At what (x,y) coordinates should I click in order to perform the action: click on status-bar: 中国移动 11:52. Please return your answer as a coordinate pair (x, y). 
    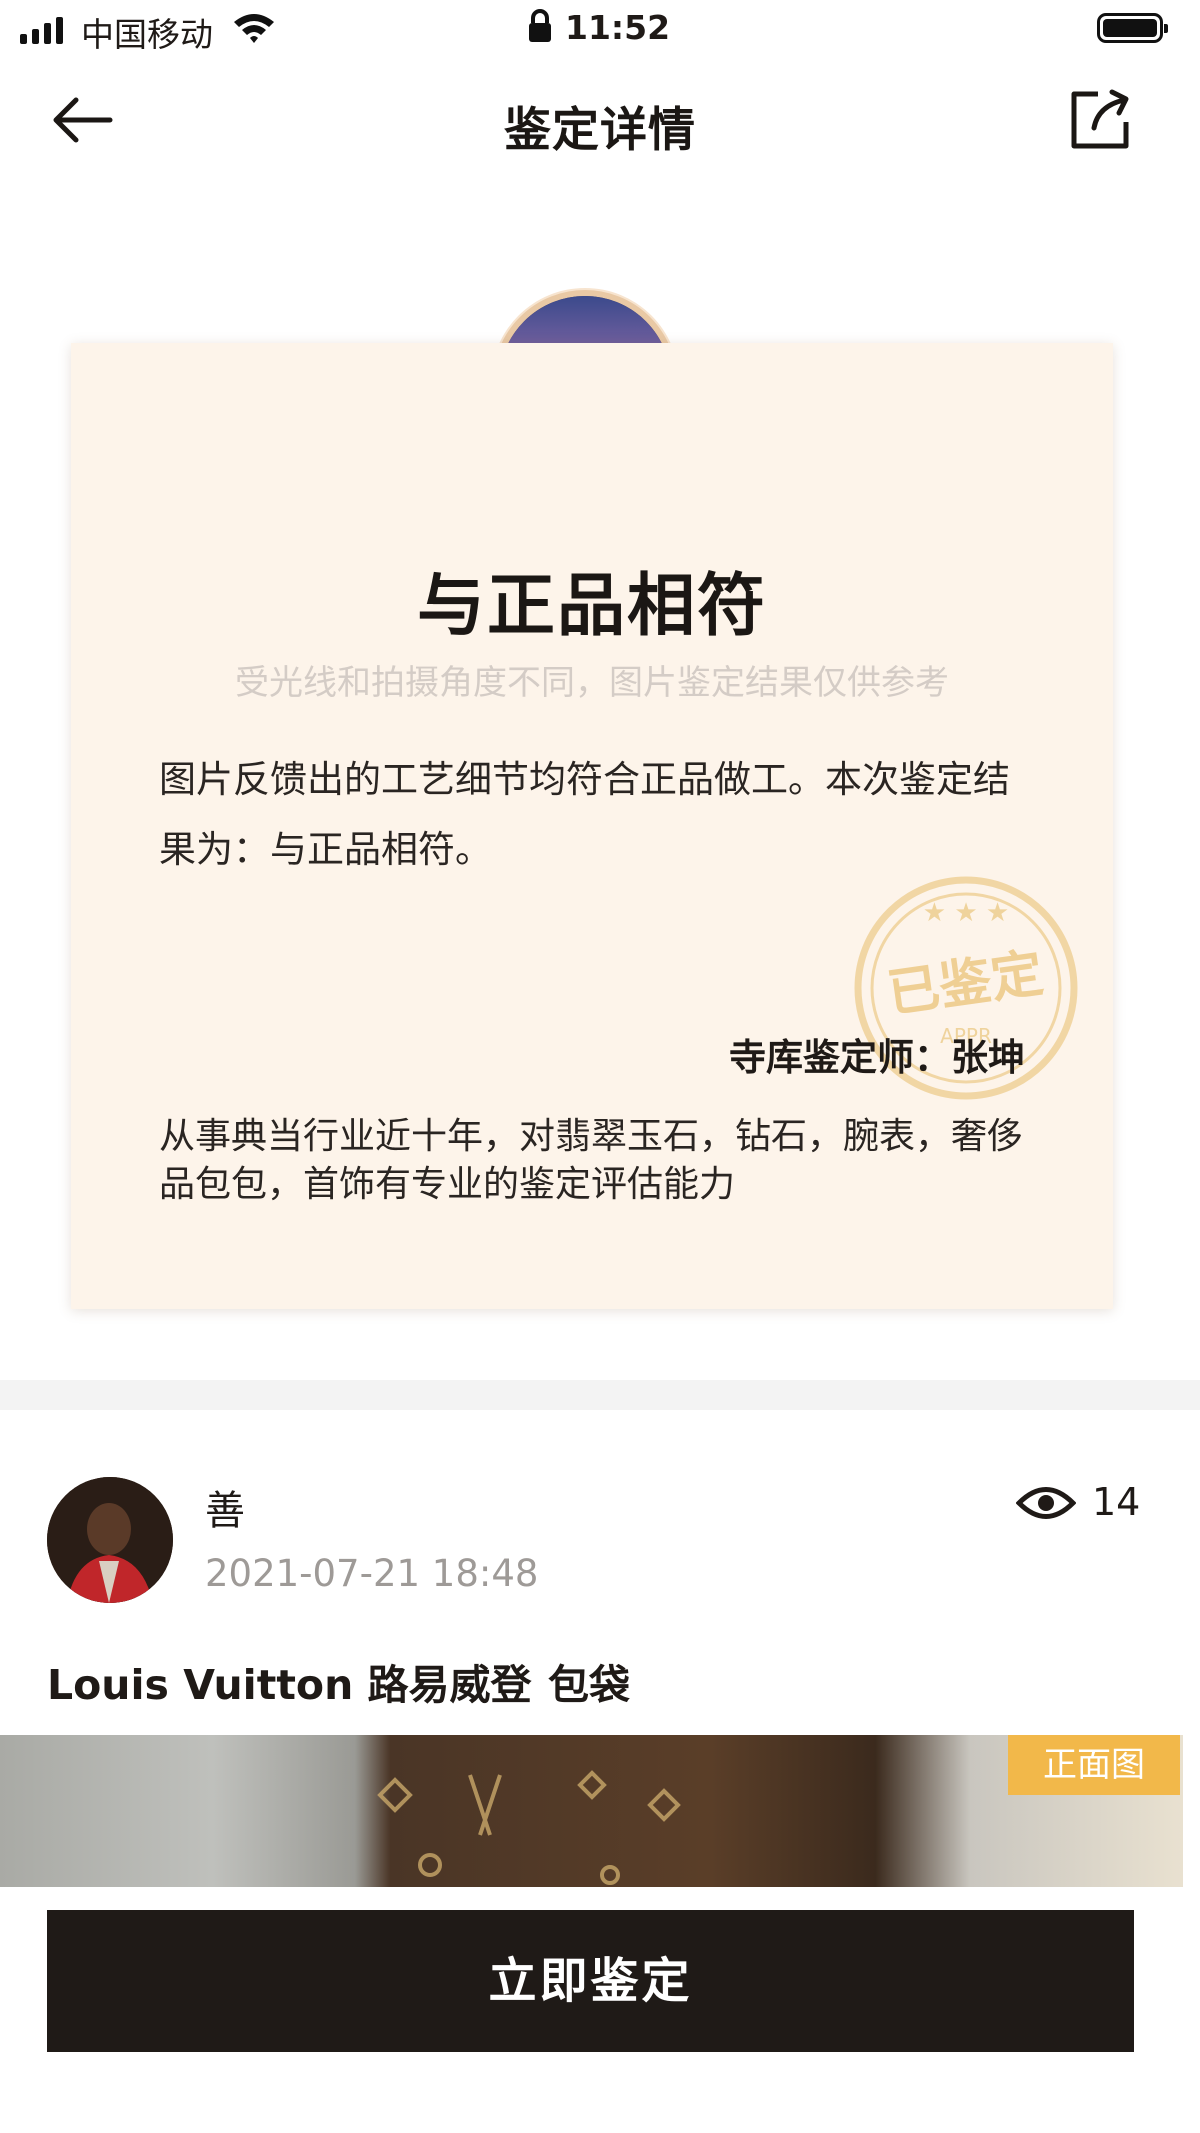
    Looking at the image, I should click on (600, 29).